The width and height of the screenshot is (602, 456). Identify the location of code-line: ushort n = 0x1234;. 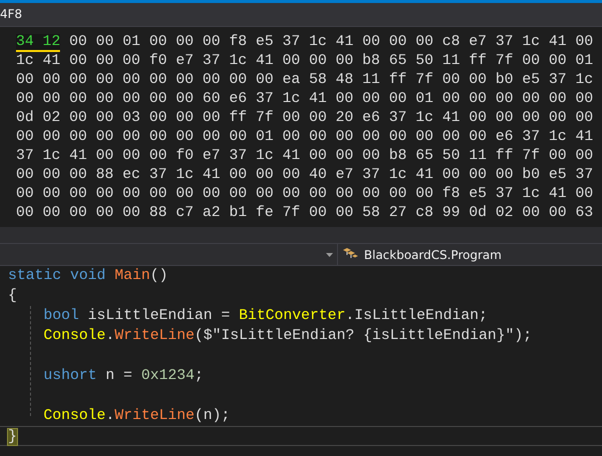
(124, 376).